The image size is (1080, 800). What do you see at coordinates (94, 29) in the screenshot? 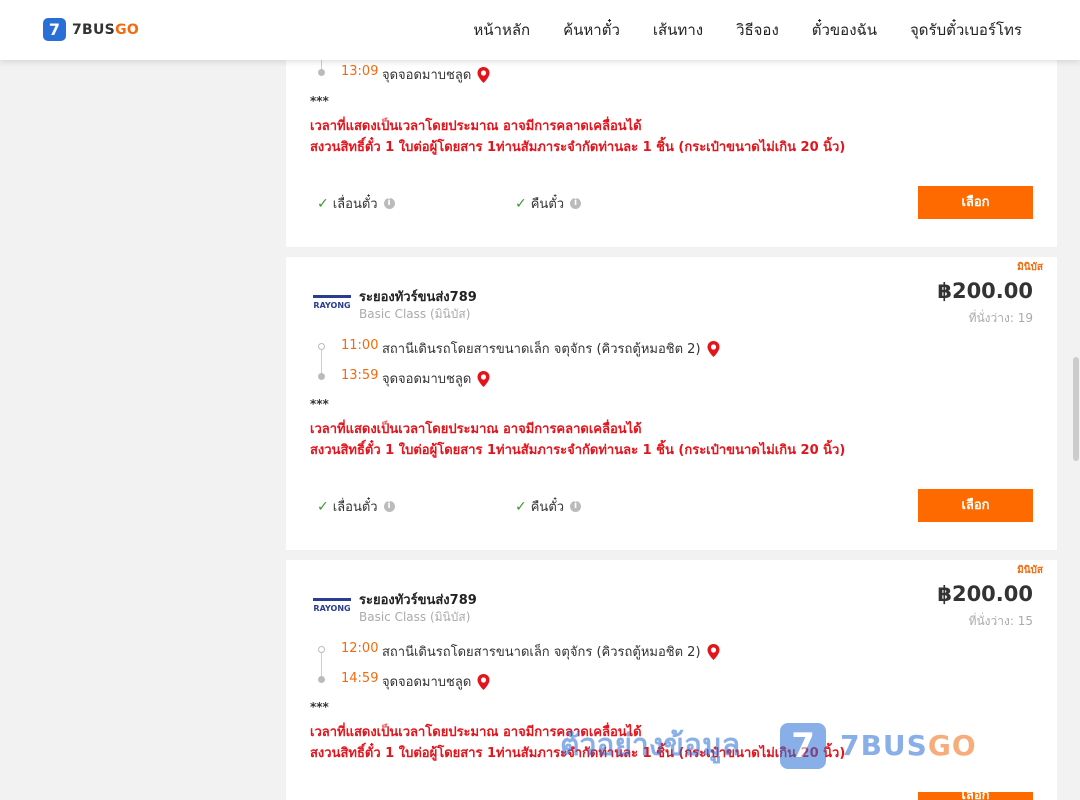
I see `logo-text-main: 7BUS` at bounding box center [94, 29].